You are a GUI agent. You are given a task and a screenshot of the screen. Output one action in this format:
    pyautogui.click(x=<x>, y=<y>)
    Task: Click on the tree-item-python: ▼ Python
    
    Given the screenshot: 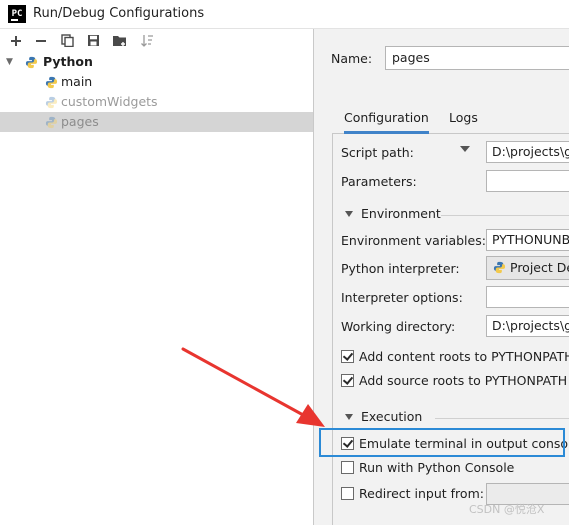 What is the action you would take?
    pyautogui.click(x=156, y=62)
    